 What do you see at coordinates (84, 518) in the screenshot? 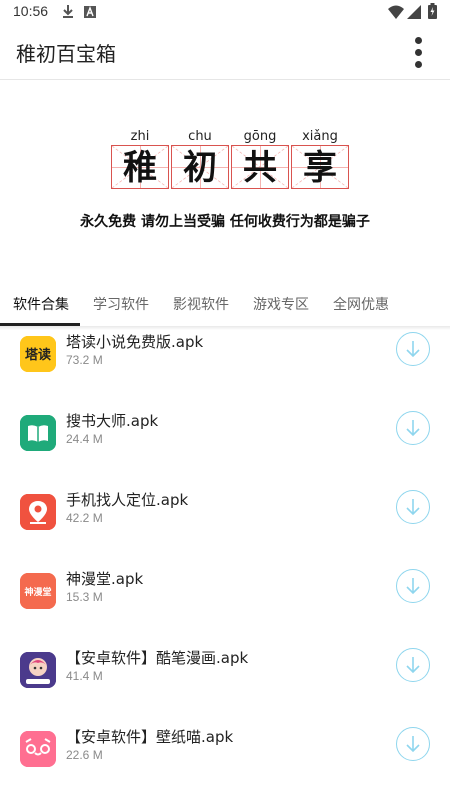
I see `app-size: 42.2 M` at bounding box center [84, 518].